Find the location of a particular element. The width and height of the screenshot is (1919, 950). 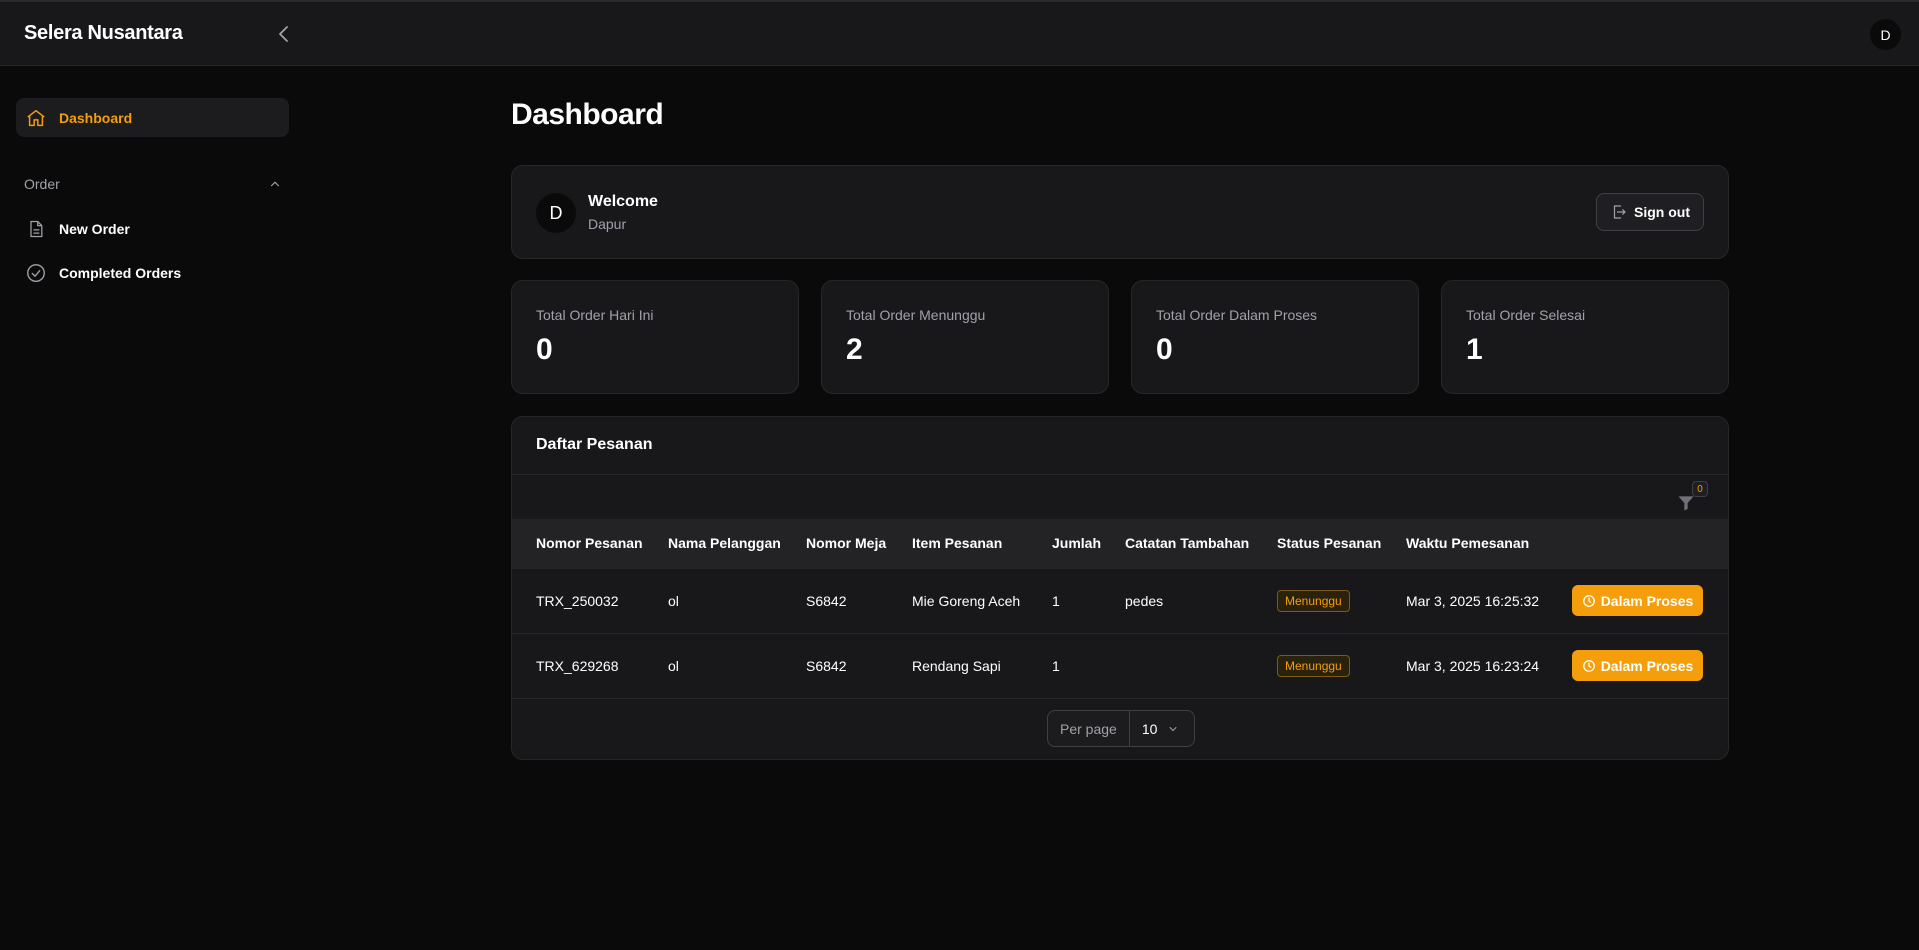

stat-label: Total Order Menunggu is located at coordinates (916, 315).